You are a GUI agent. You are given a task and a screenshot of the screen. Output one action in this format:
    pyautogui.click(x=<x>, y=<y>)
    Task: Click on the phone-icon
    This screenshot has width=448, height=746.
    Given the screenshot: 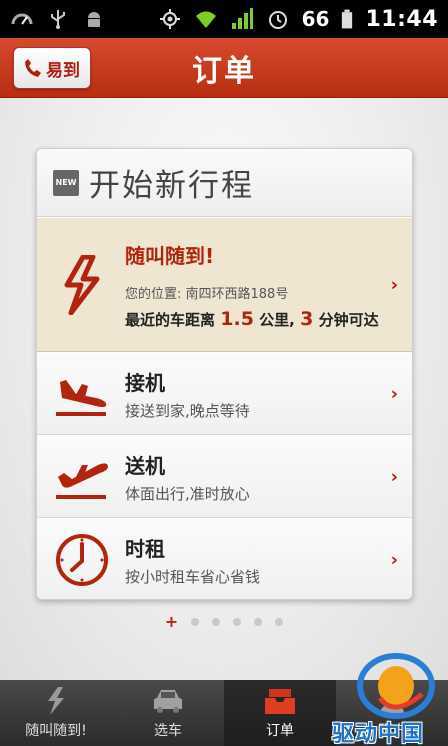 What is the action you would take?
    pyautogui.click(x=33, y=68)
    